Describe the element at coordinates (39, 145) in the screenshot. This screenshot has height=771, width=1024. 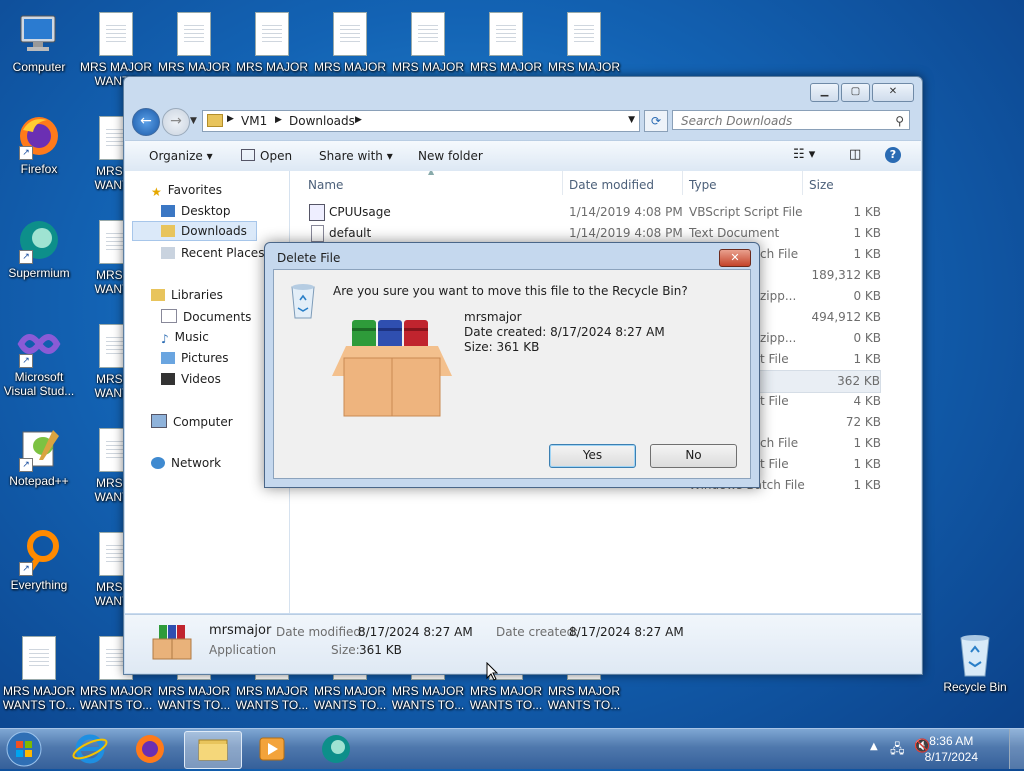
I see `desktop-icon-firefox: ↗ Firefox` at that location.